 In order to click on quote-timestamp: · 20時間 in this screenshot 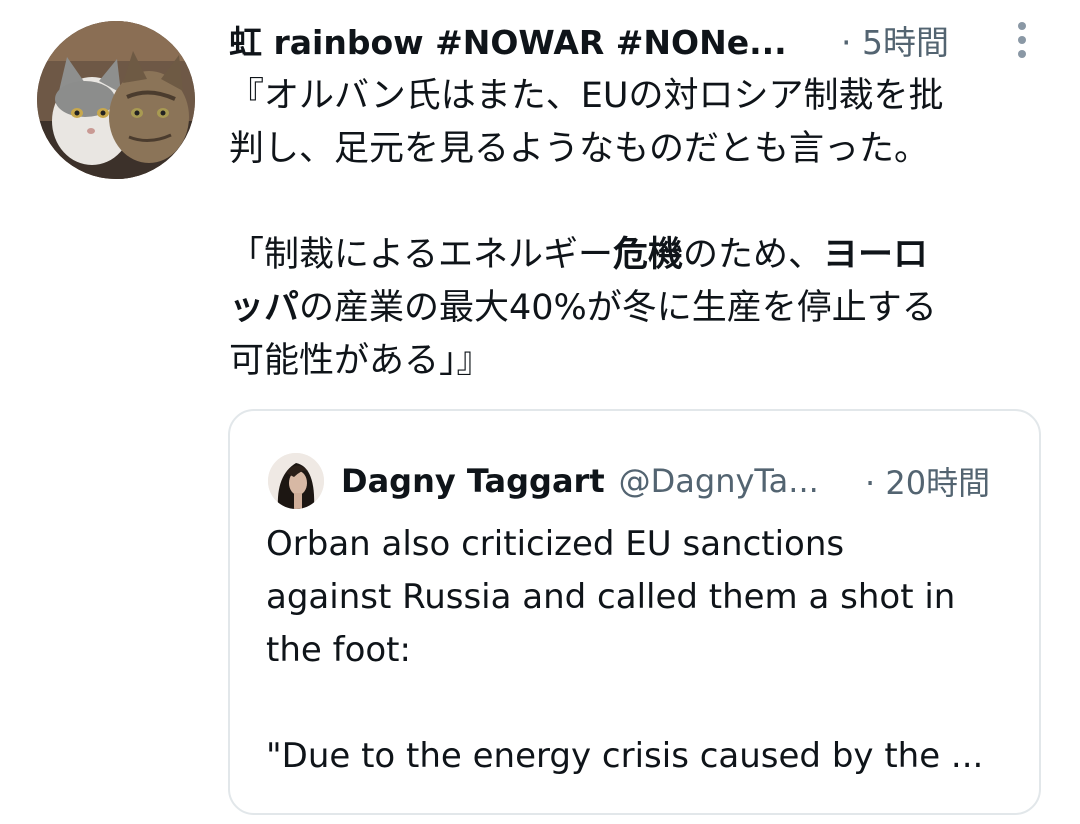, I will do `click(927, 481)`.